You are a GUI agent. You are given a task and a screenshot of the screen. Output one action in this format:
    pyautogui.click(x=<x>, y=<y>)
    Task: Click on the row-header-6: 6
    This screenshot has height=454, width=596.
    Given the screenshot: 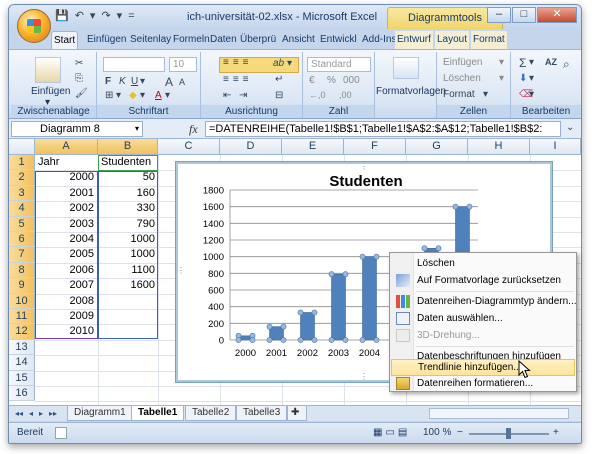 What is the action you would take?
    pyautogui.click(x=22, y=240)
    